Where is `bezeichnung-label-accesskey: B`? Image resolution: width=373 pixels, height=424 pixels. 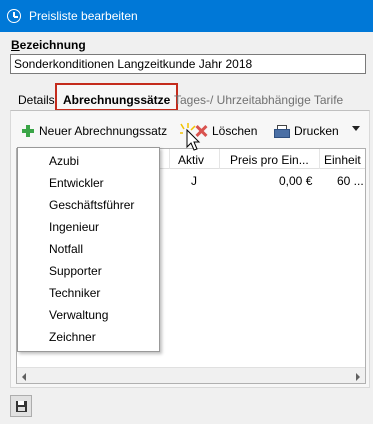
bezeichnung-label-accesskey: B is located at coordinates (15, 45).